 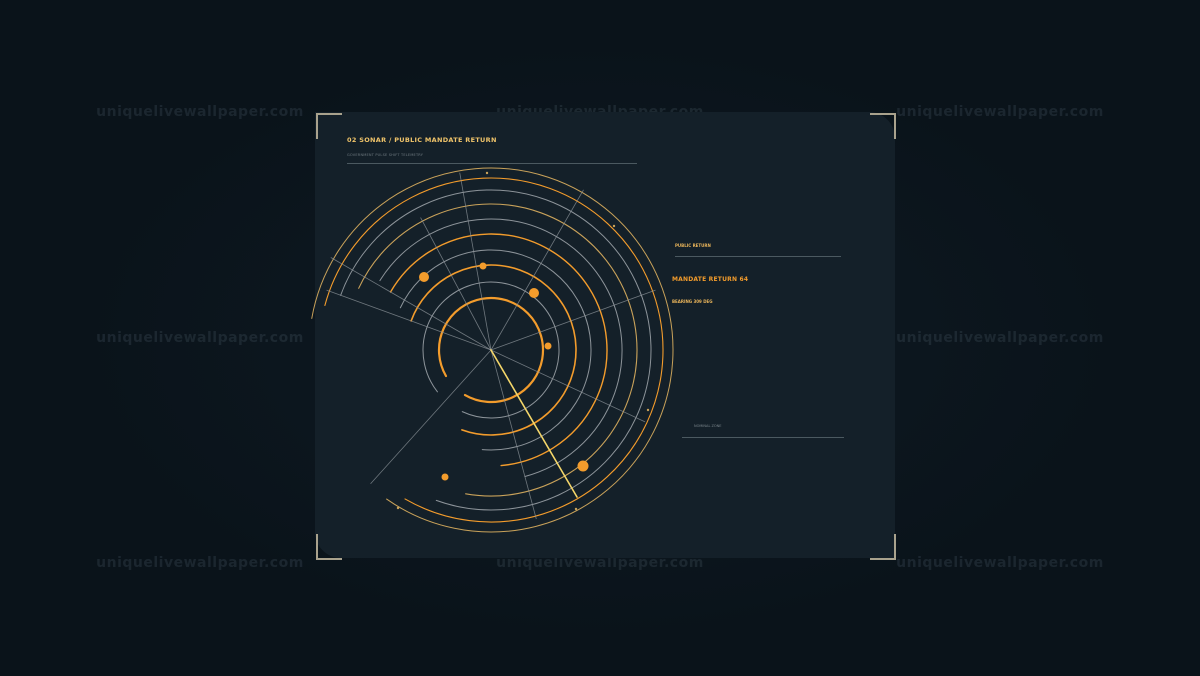 I want to click on sonar-spokes, so click(x=491, y=346).